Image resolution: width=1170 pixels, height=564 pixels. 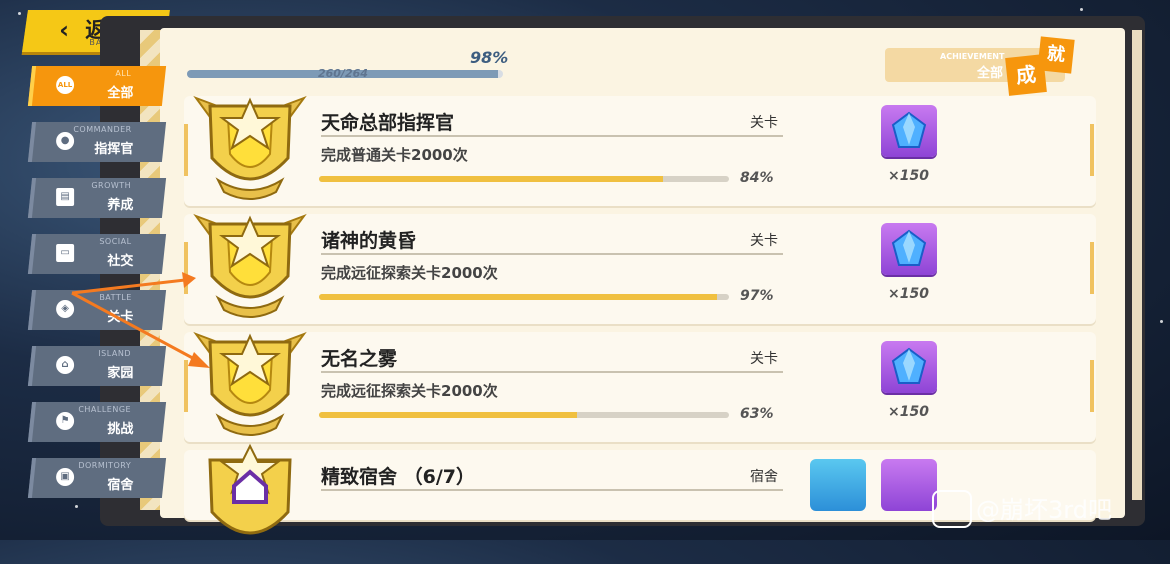 I want to click on annotation-arrows, so click(x=140, y=320).